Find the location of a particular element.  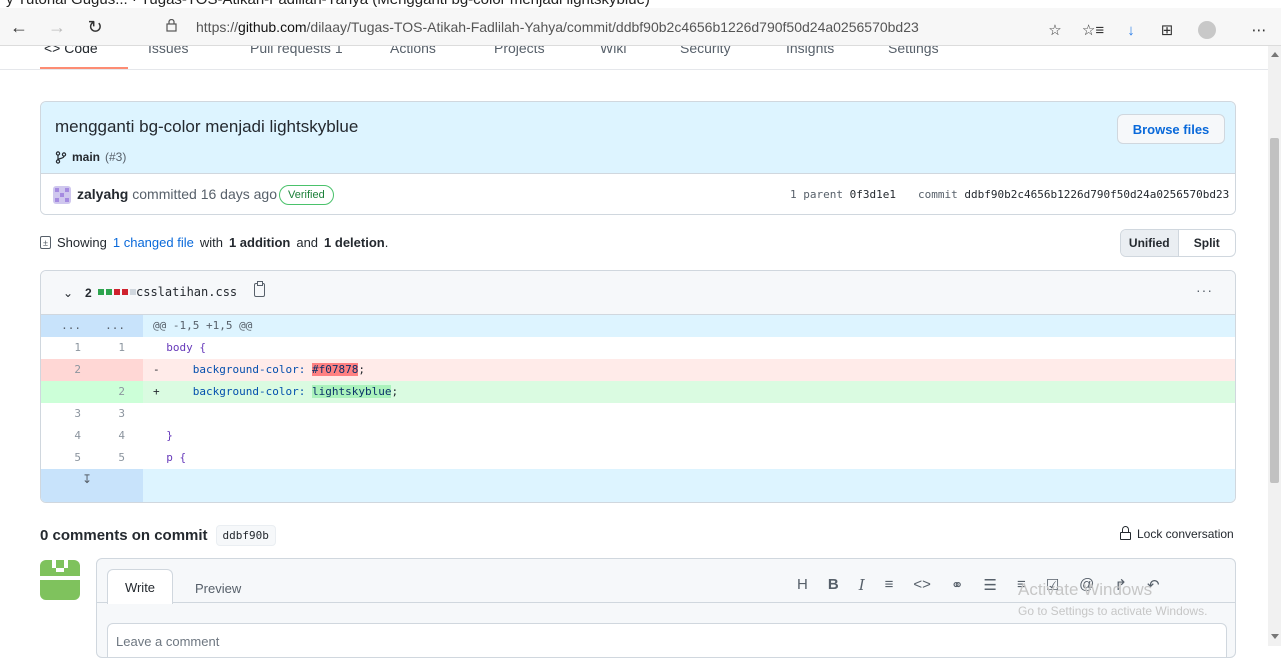

diff-line-context: 33 is located at coordinates (638, 414).